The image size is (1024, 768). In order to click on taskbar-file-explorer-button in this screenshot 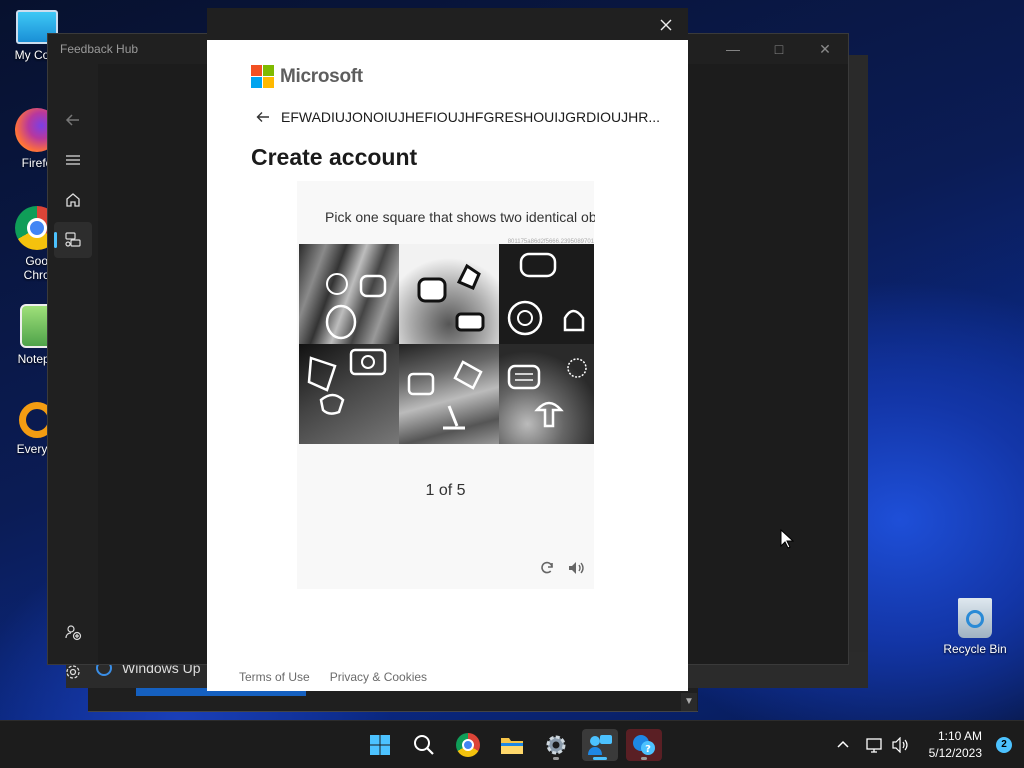, I will do `click(512, 745)`.